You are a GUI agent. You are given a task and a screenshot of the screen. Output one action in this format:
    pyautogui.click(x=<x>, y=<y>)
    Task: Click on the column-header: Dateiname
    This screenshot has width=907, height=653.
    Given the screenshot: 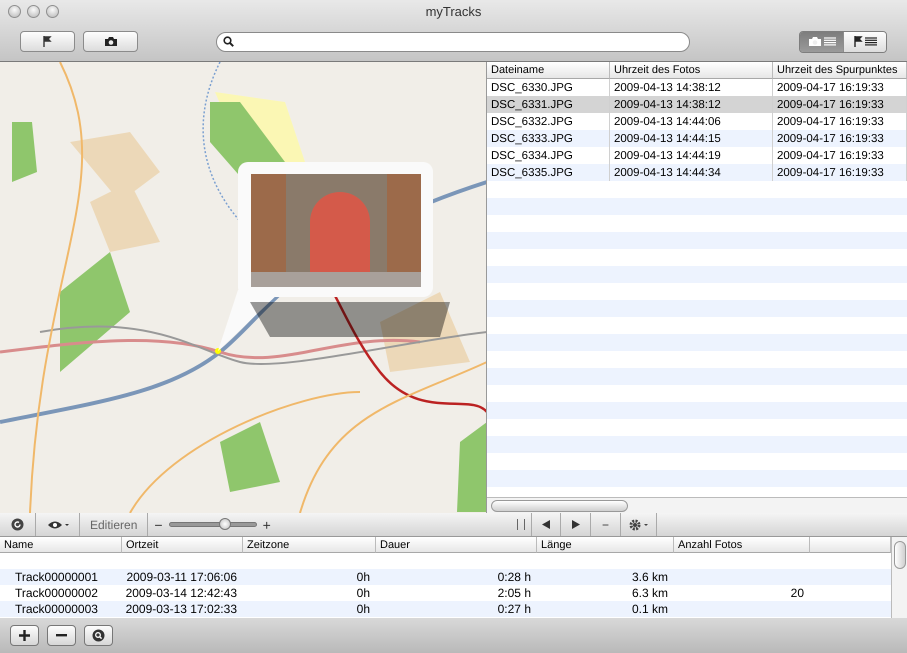 What is the action you would take?
    pyautogui.click(x=548, y=70)
    